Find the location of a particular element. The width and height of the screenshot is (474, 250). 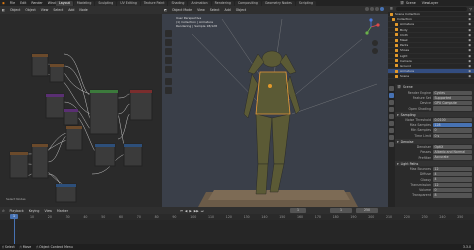

outliner-type-icon: ☰ is located at coordinates (391, 9).